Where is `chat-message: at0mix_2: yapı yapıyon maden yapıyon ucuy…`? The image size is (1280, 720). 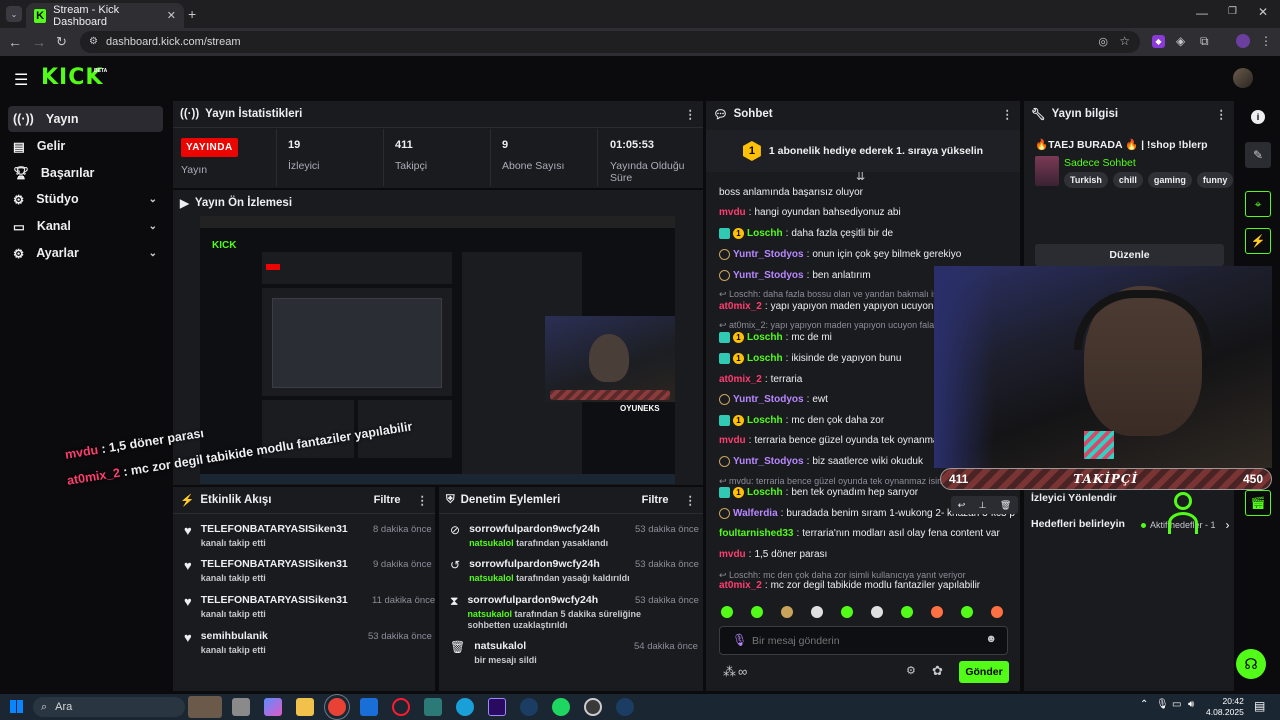 chat-message: at0mix_2: yapı yapıyon maden yapıyon ucuy… is located at coordinates (838, 306).